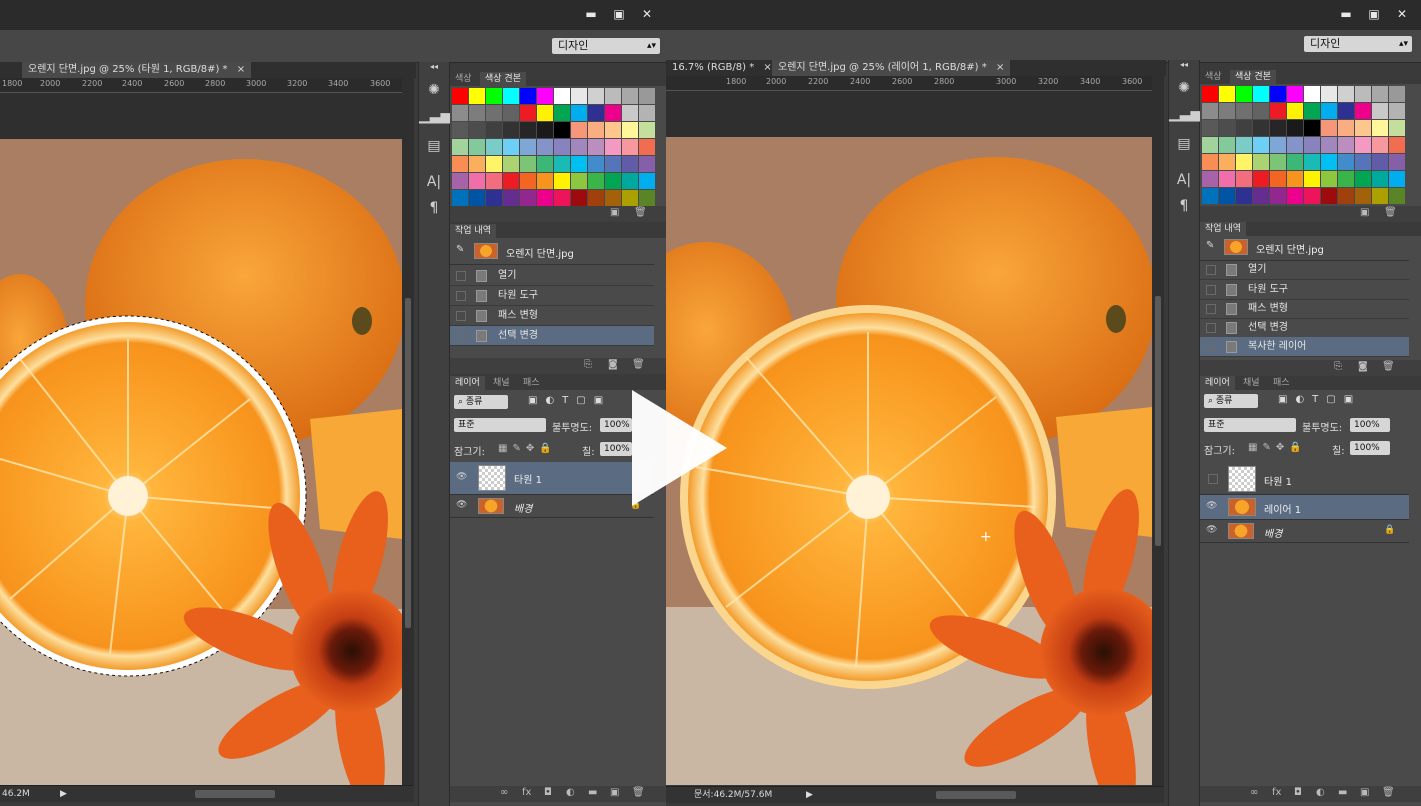 This screenshot has height=806, width=1421. Describe the element at coordinates (1185, 114) in the screenshot. I see `histogram-icon: ▁▃▅` at that location.